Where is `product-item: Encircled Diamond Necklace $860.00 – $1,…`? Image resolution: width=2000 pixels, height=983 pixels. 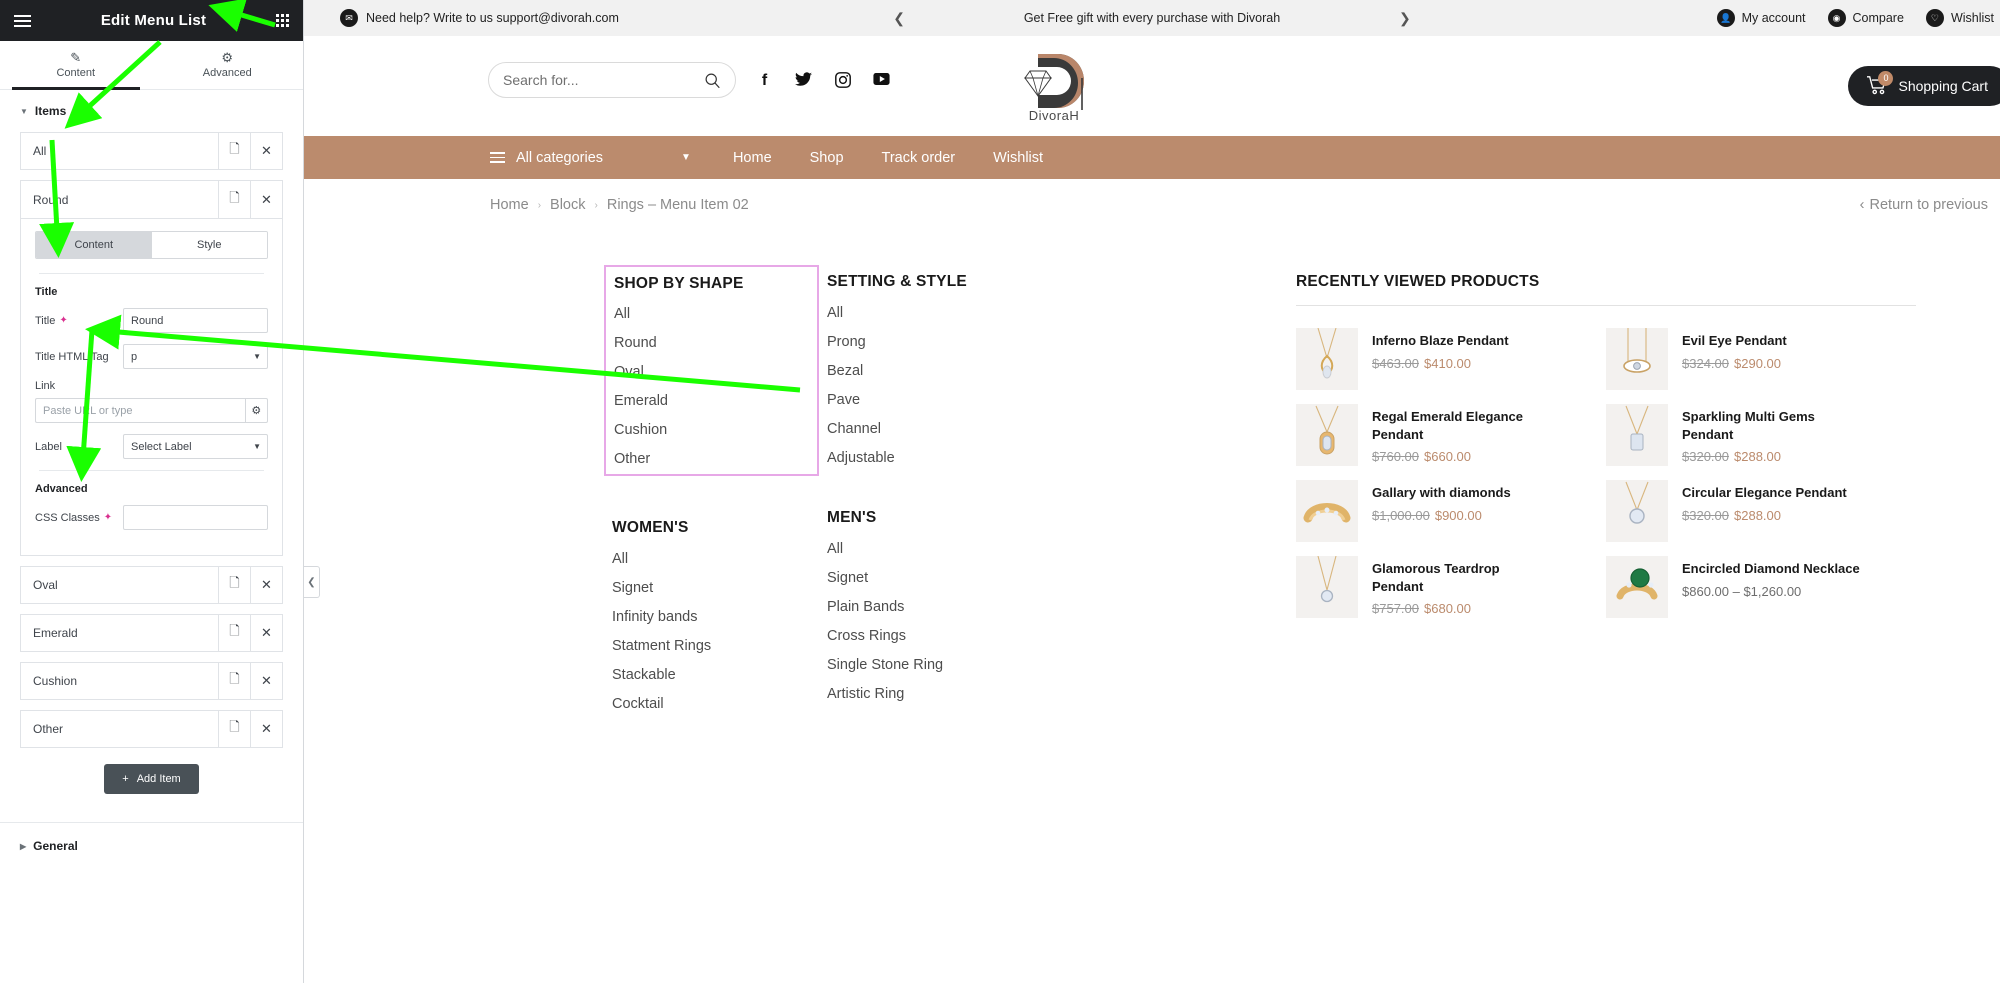
product-item: Encircled Diamond Necklace $860.00 – $1,… is located at coordinates (1761, 587).